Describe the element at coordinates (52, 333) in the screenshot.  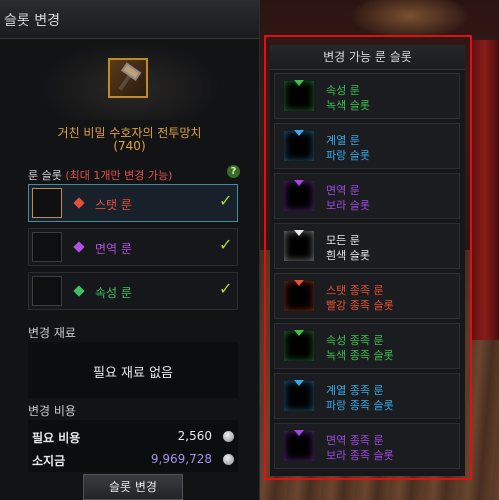
I see `materials-label: 변경 재료` at that location.